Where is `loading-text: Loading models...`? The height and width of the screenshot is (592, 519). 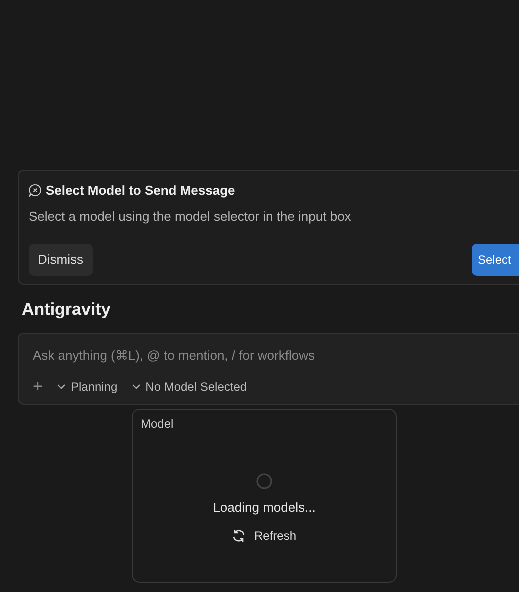
loading-text: Loading models... is located at coordinates (264, 507).